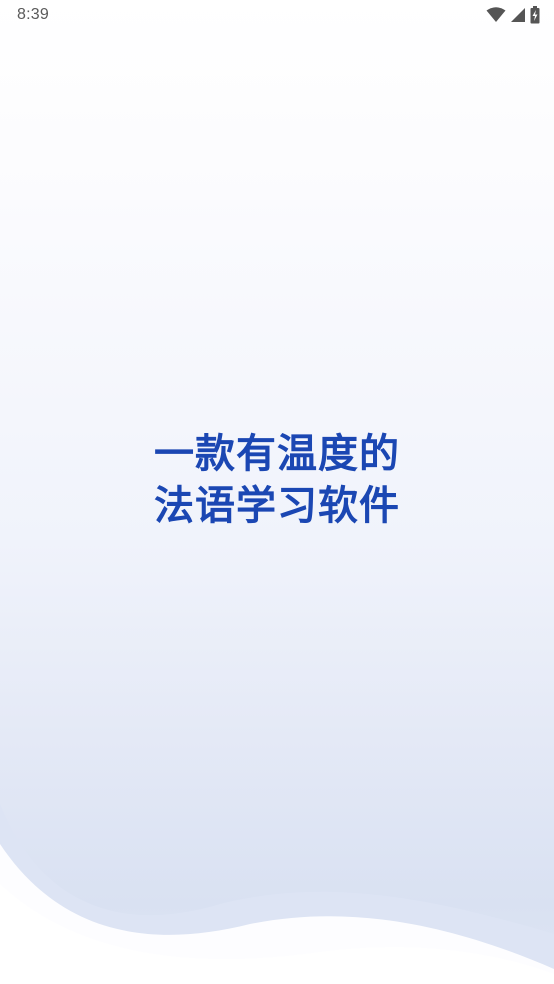 This screenshot has width=554, height=984. I want to click on status-bar: 8:39, so click(277, 15).